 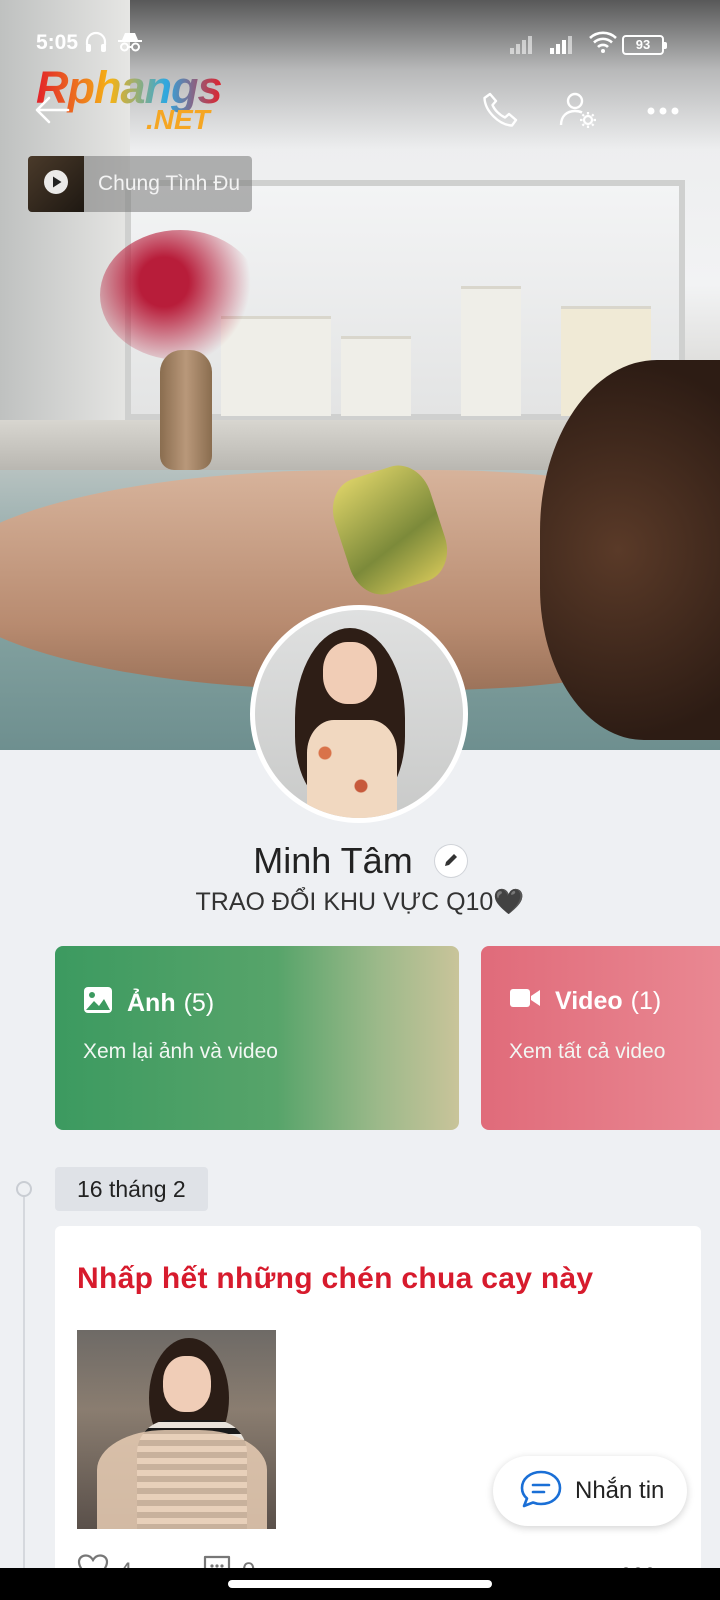 I want to click on profile-settings-button, so click(x=578, y=112).